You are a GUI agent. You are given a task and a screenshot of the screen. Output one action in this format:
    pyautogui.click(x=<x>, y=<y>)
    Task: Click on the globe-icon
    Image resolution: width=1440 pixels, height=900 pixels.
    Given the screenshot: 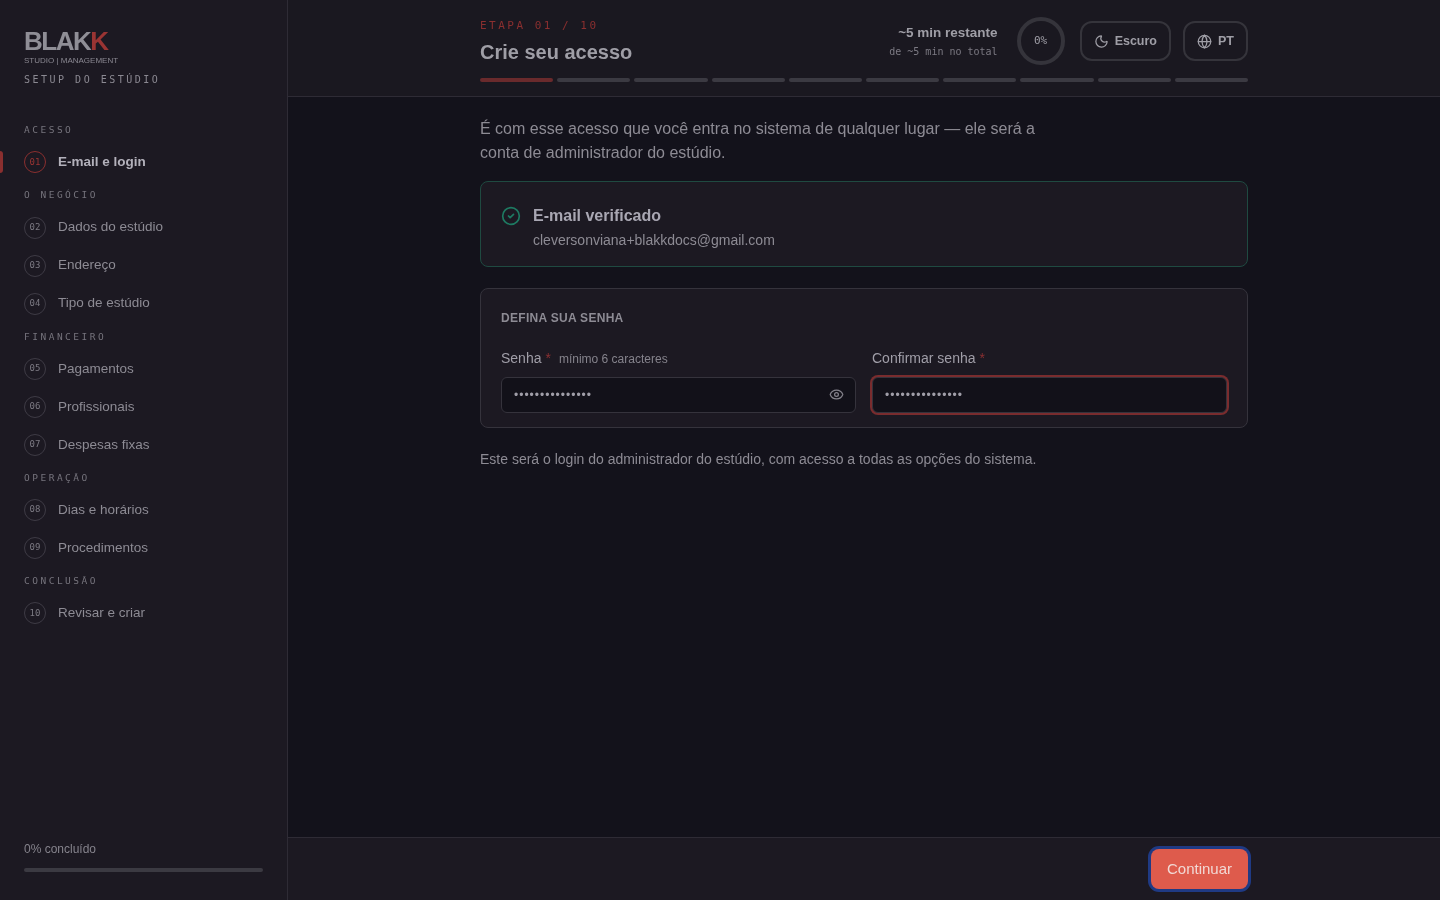 What is the action you would take?
    pyautogui.click(x=1204, y=41)
    